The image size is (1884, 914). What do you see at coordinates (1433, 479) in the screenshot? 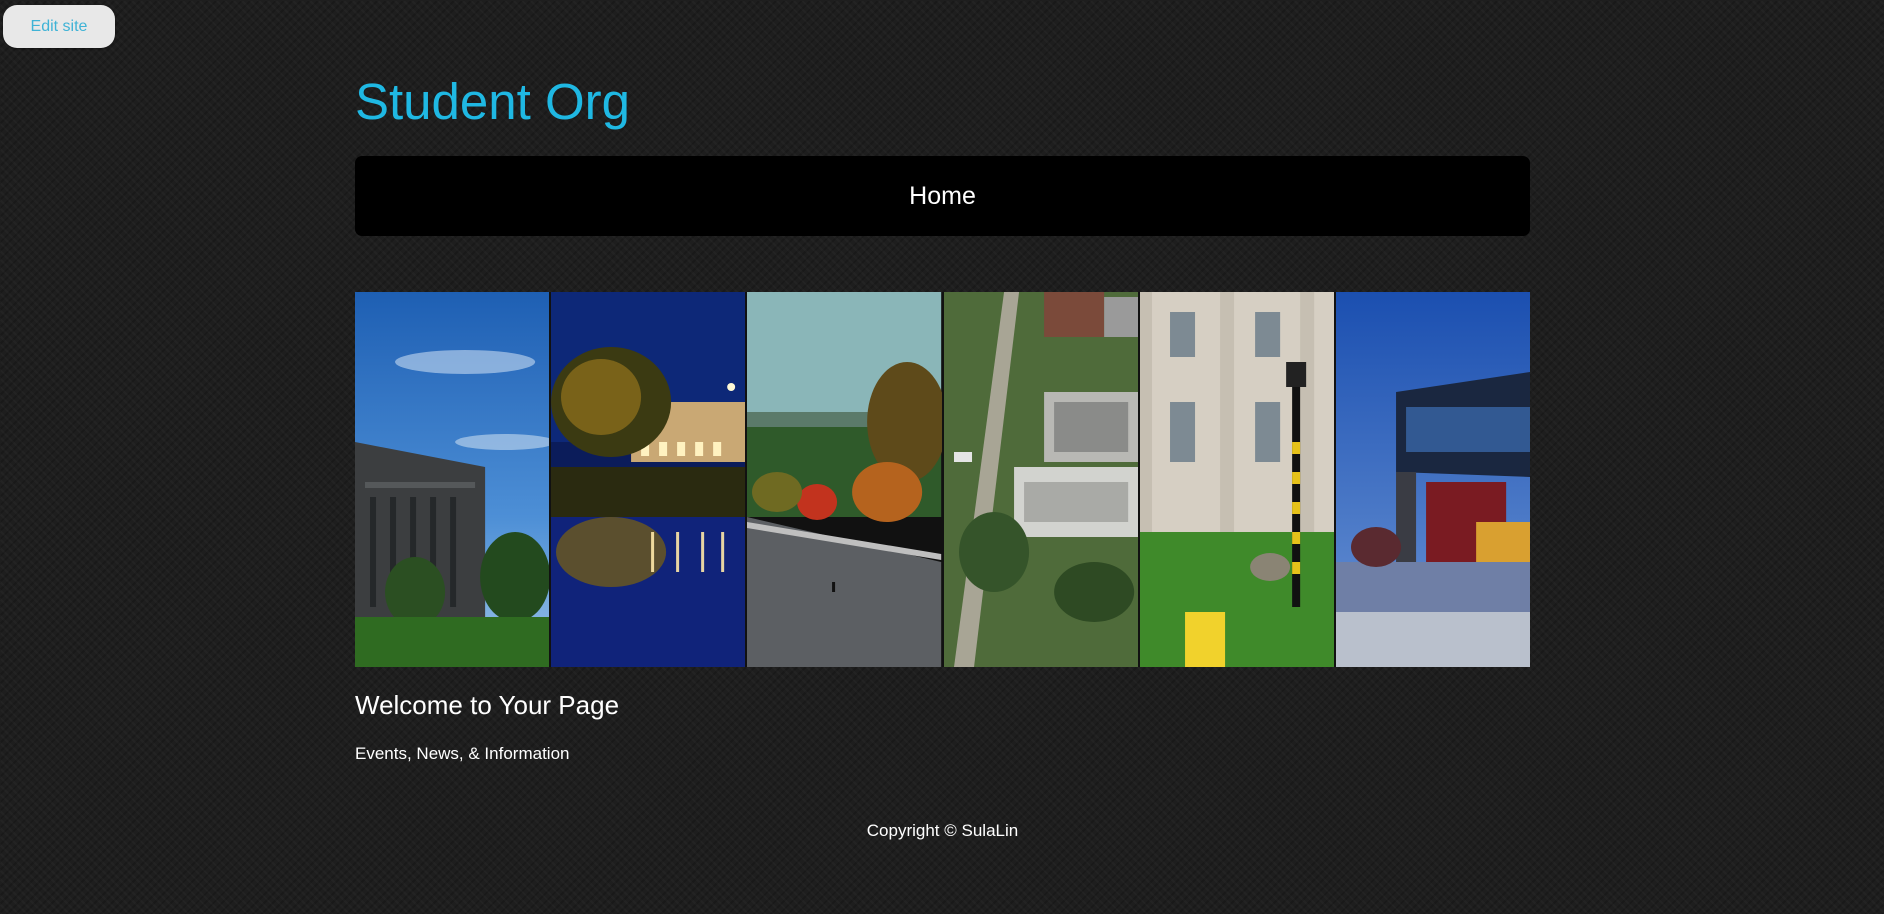
I see `modern-building-dusk-photo` at bounding box center [1433, 479].